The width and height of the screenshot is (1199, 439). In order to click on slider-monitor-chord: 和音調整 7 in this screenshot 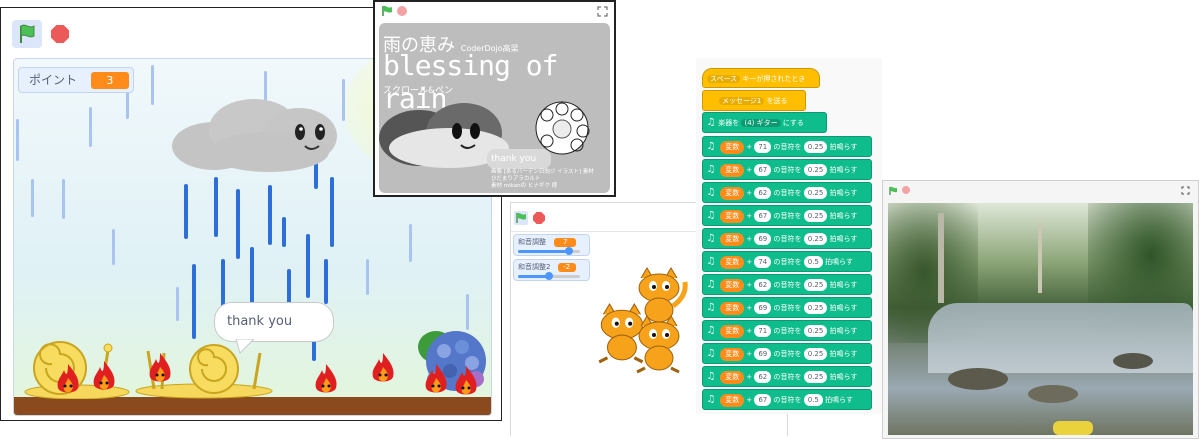, I will do `click(551, 245)`.